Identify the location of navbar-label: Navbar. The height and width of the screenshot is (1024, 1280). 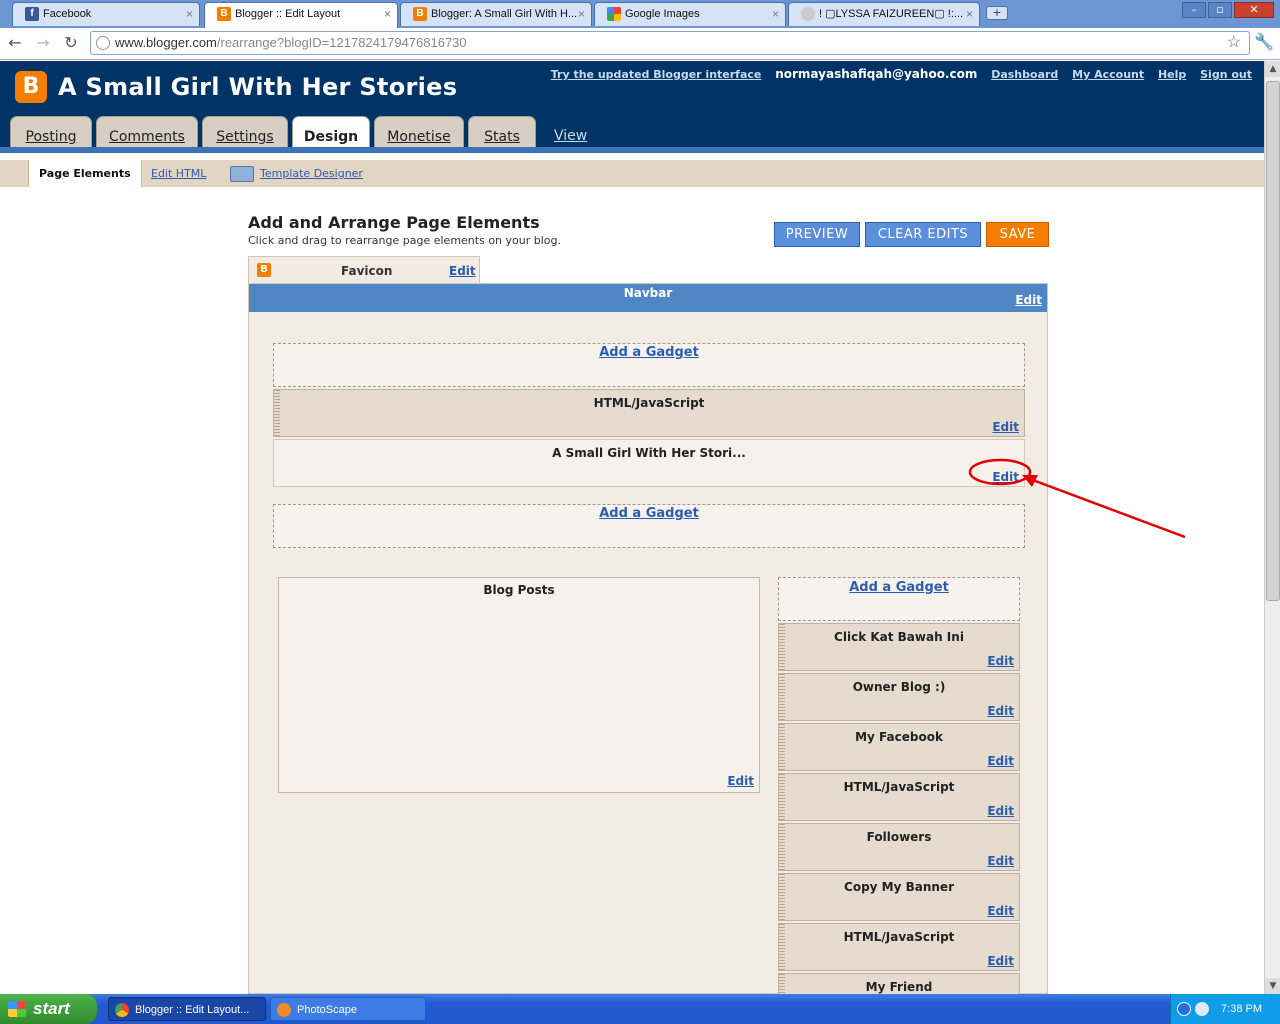
(648, 293).